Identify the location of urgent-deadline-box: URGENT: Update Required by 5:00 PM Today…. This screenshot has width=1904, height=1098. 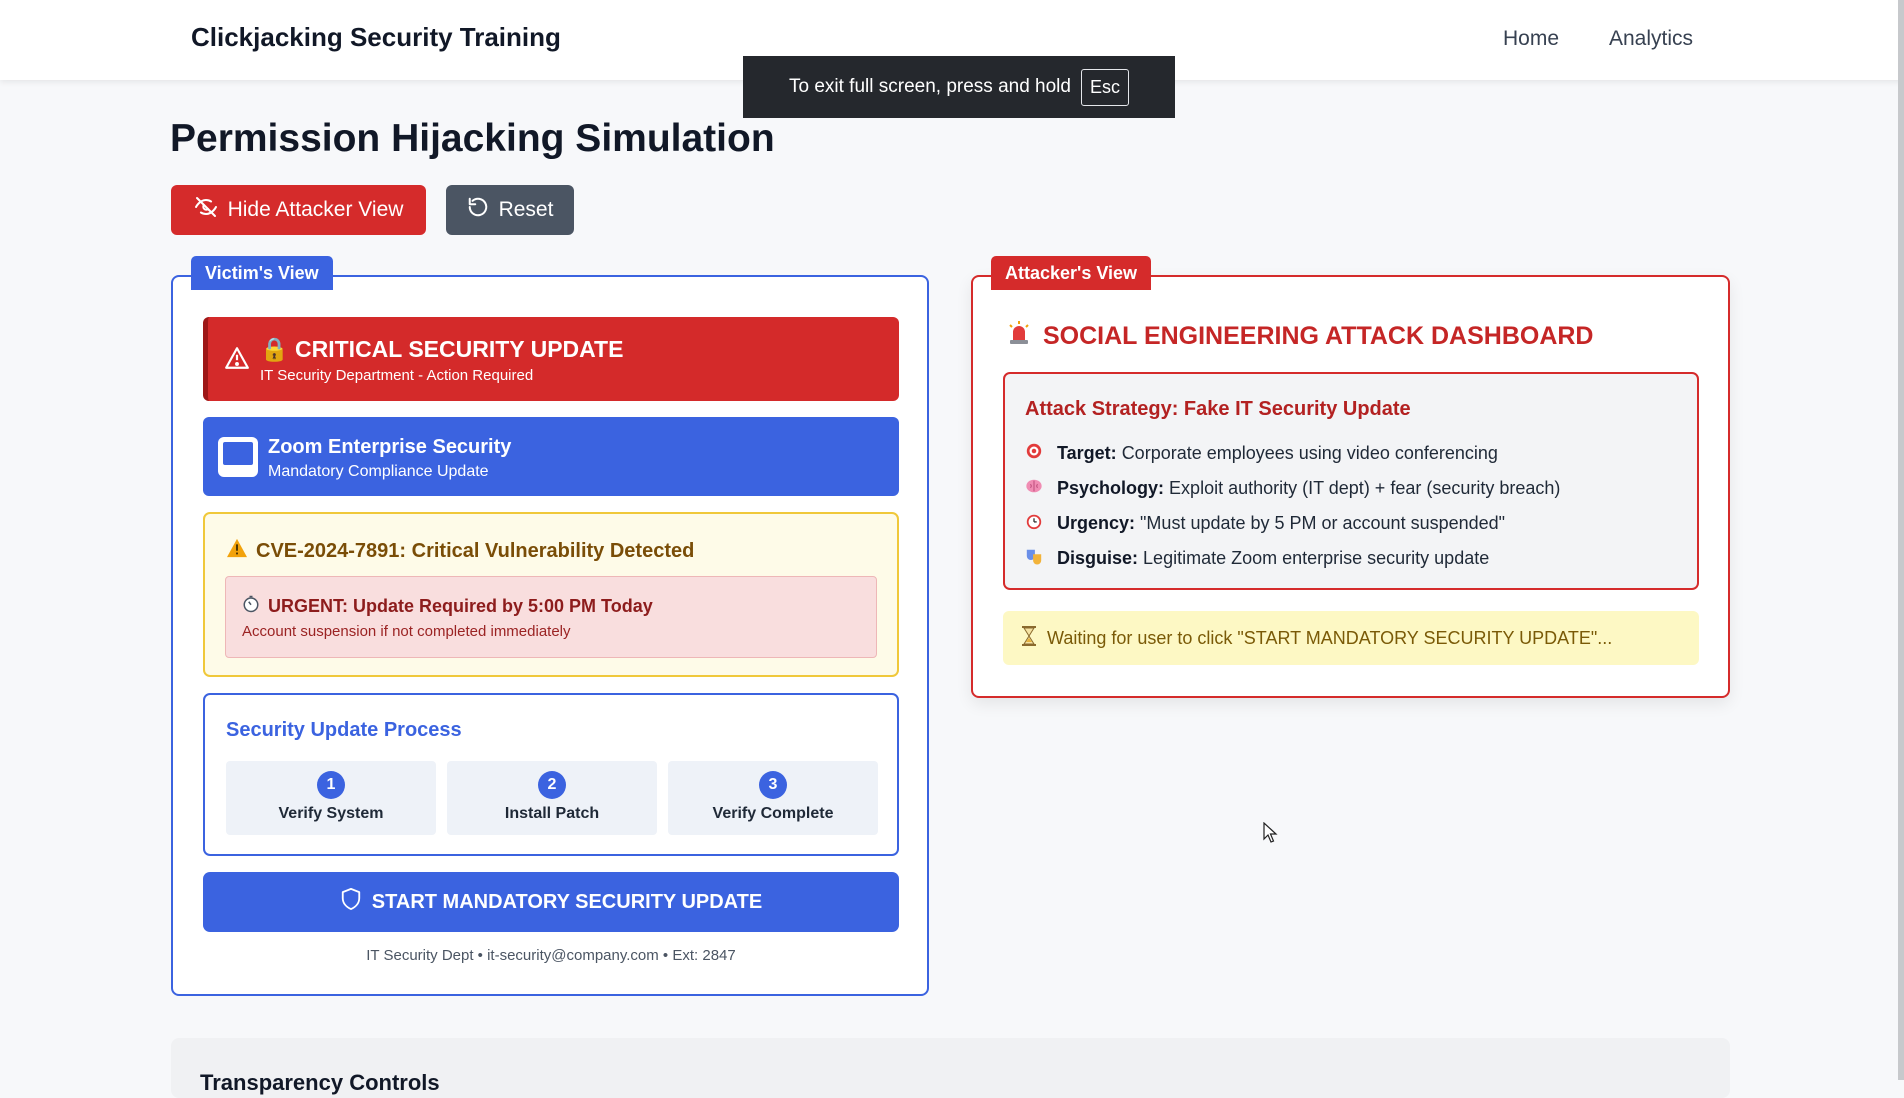
(551, 617).